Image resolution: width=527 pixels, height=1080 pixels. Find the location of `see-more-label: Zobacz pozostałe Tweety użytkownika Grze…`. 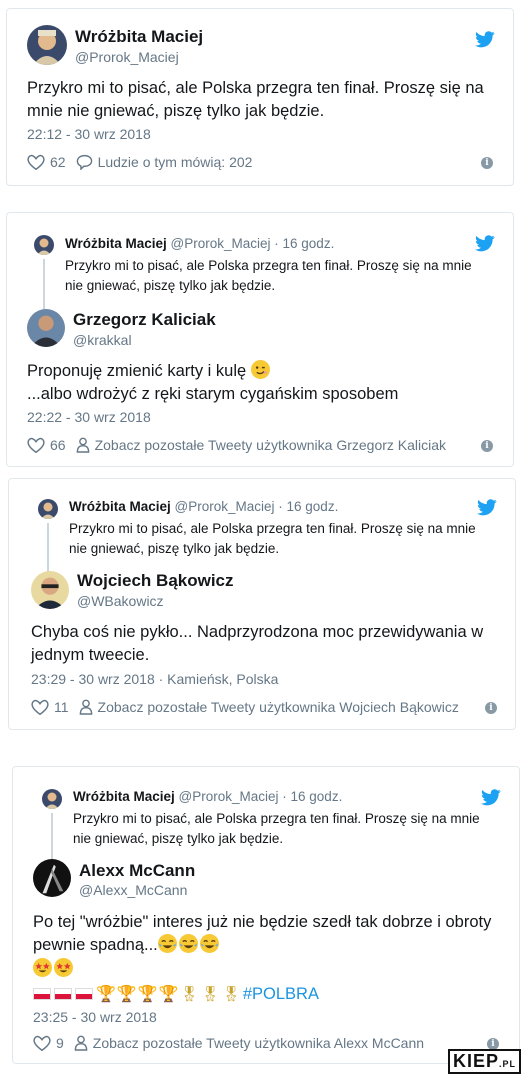

see-more-label: Zobacz pozostałe Tweety użytkownika Grze… is located at coordinates (270, 445).